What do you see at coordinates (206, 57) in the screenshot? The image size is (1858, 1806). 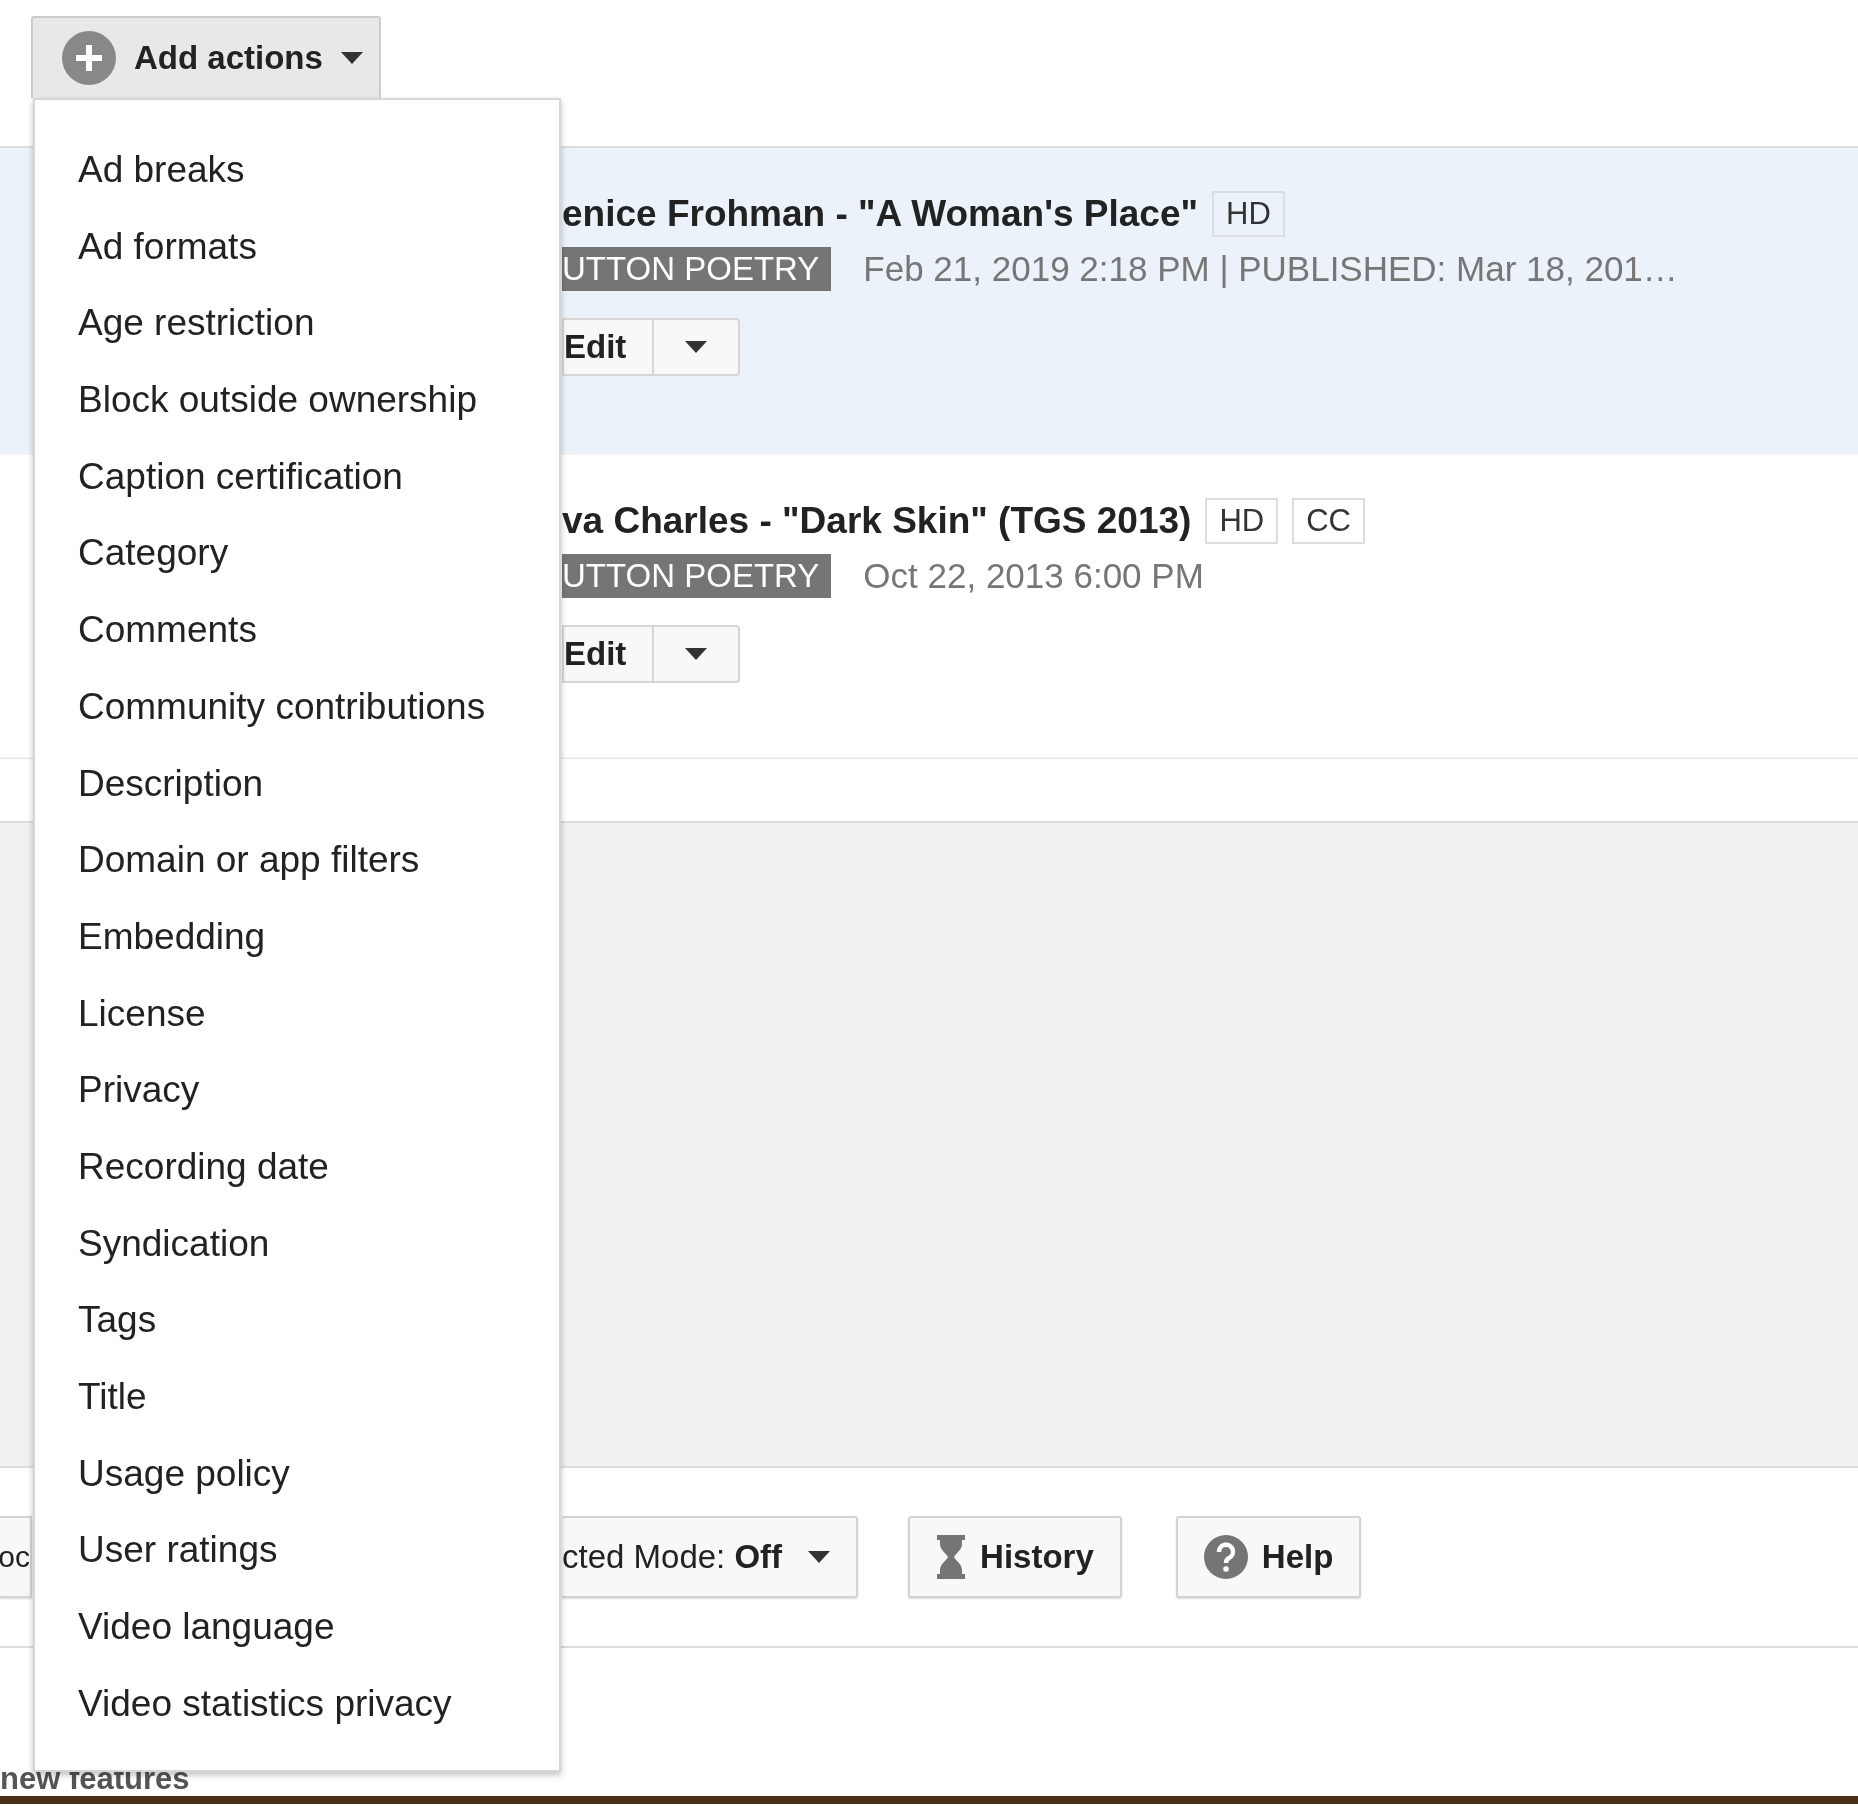 I see `add-actions-button: Add actions` at bounding box center [206, 57].